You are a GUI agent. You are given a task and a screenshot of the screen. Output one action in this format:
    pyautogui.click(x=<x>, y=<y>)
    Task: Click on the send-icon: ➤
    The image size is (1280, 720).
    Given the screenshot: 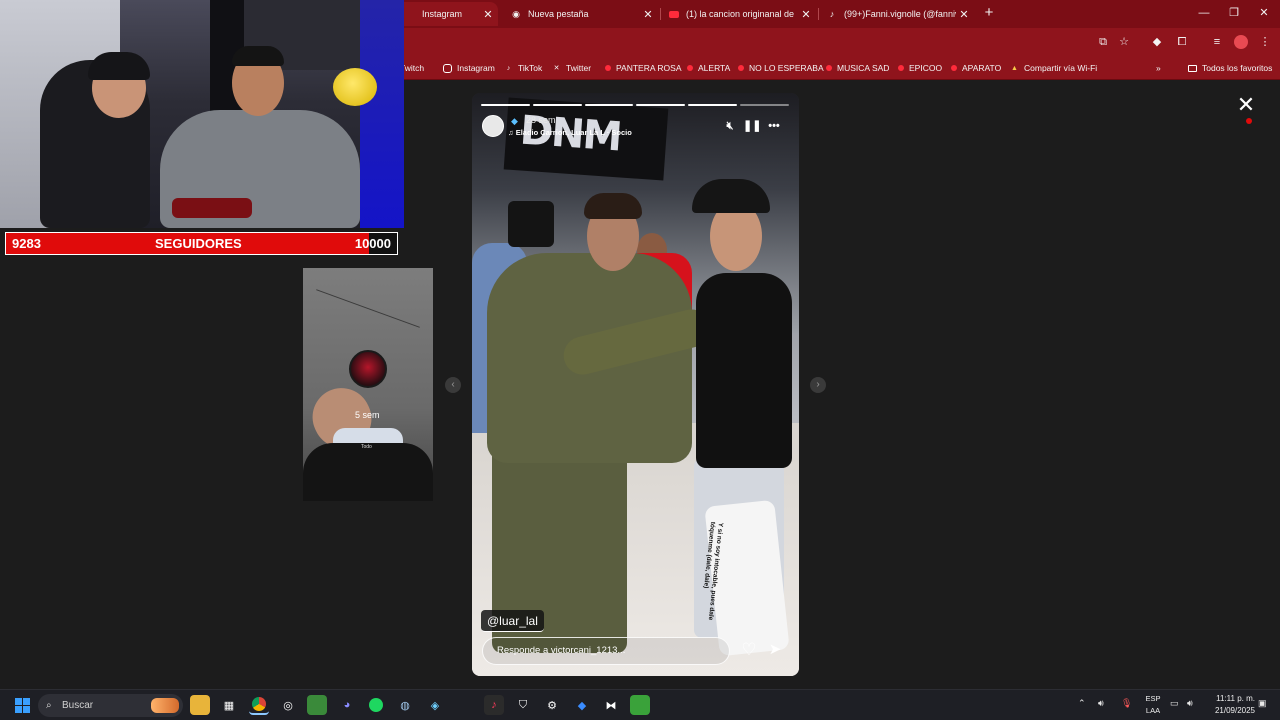 What is the action you would take?
    pyautogui.click(x=775, y=650)
    